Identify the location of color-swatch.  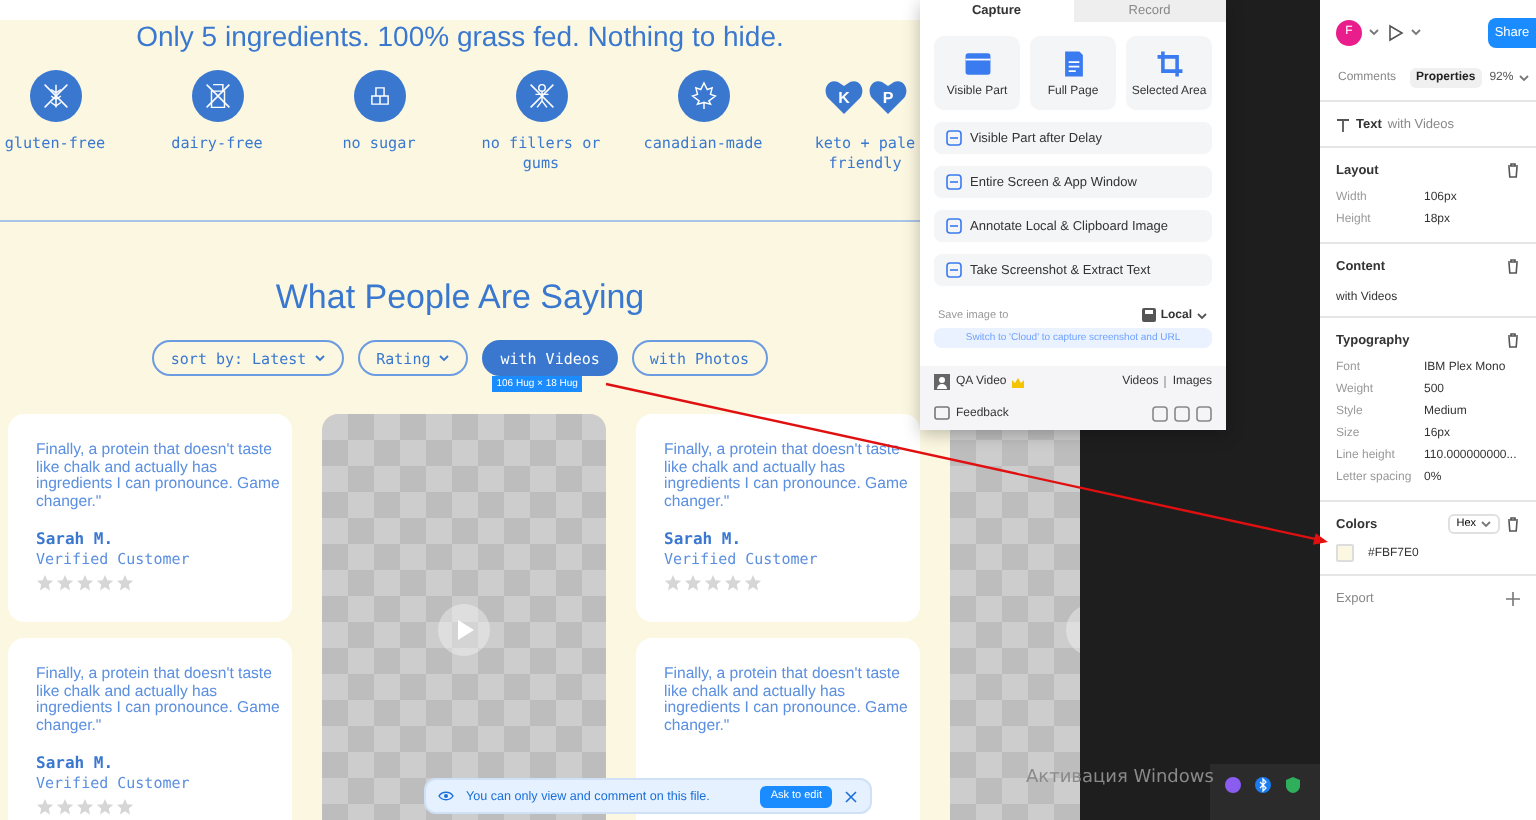
(1345, 553).